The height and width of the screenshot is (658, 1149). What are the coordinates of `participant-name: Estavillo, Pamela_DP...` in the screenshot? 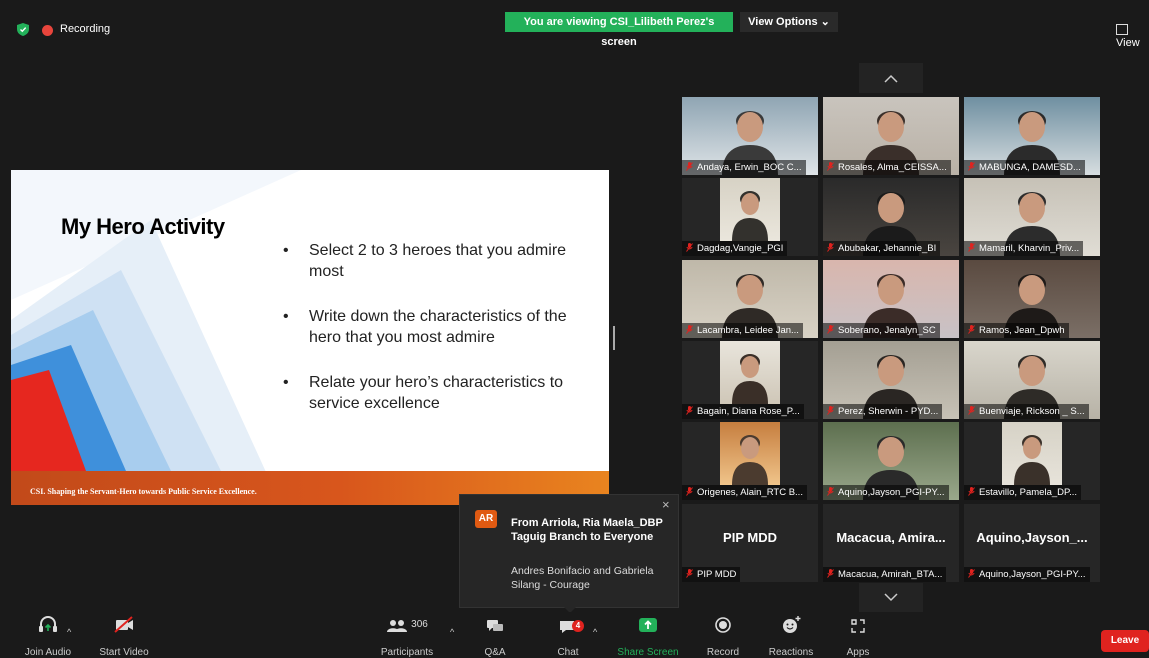 It's located at (1028, 492).